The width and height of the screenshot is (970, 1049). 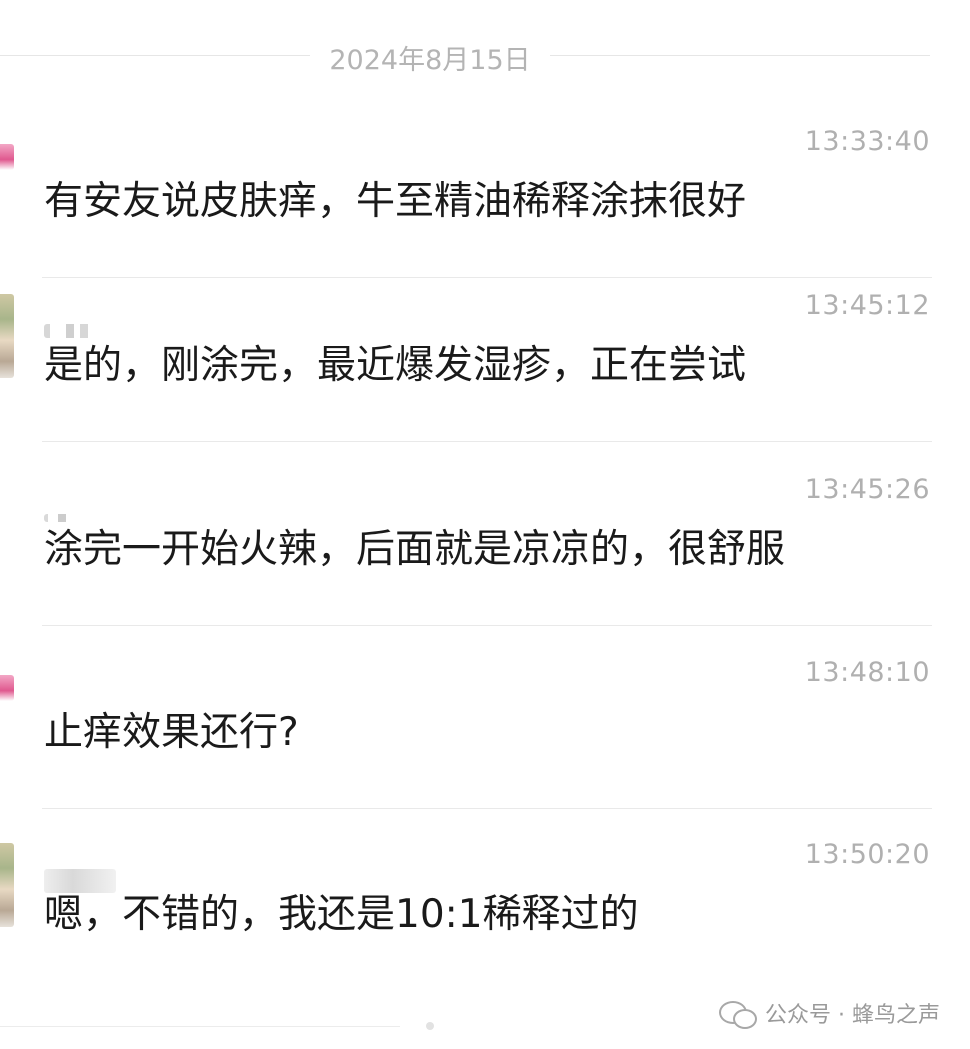 What do you see at coordinates (395, 201) in the screenshot?
I see `message-text: 有安友说皮肤痒，牛至精油稀释涂抹很好` at bounding box center [395, 201].